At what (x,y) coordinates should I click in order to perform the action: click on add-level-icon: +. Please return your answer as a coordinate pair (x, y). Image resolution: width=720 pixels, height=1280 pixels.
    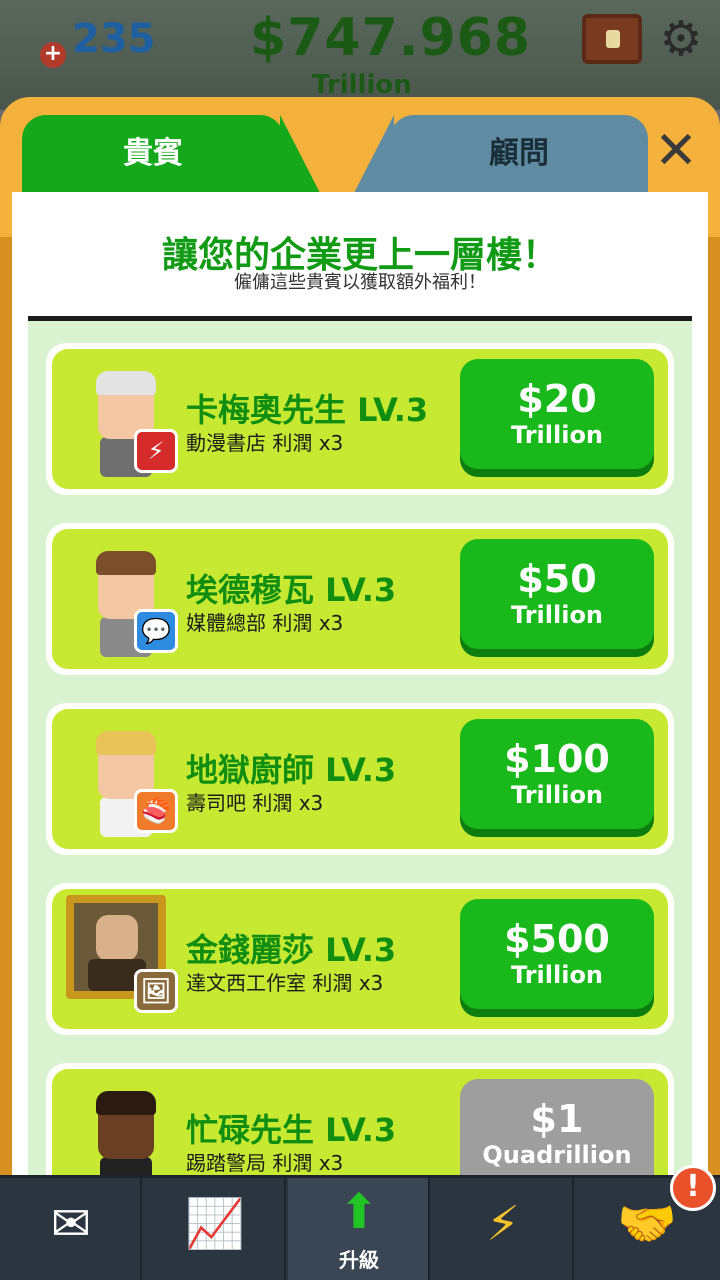
    Looking at the image, I should click on (53, 55).